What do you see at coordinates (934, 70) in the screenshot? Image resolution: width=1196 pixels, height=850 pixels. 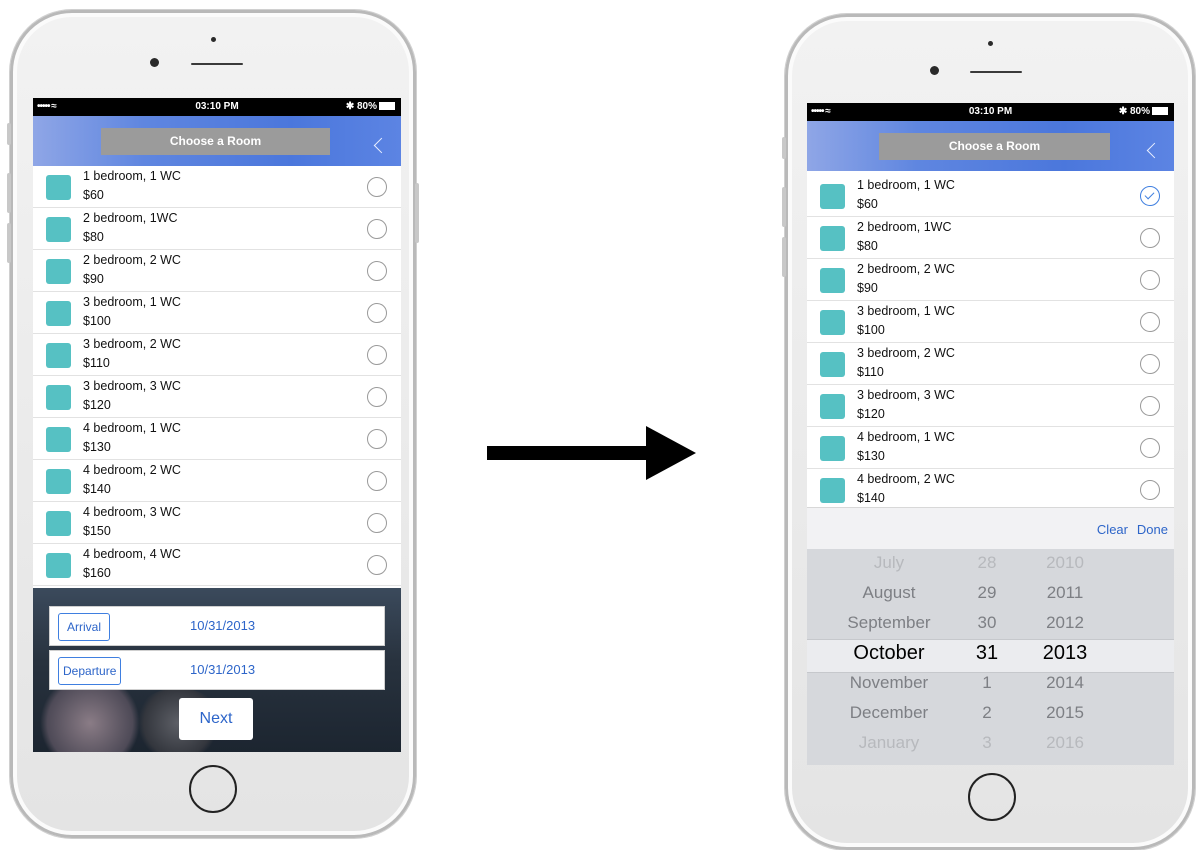 I see `camera-icon` at bounding box center [934, 70].